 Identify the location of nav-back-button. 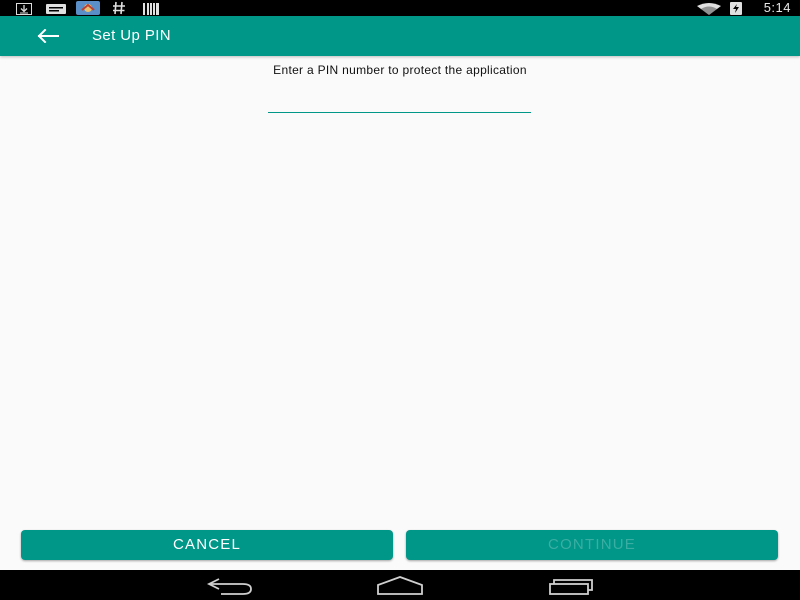
(235, 585).